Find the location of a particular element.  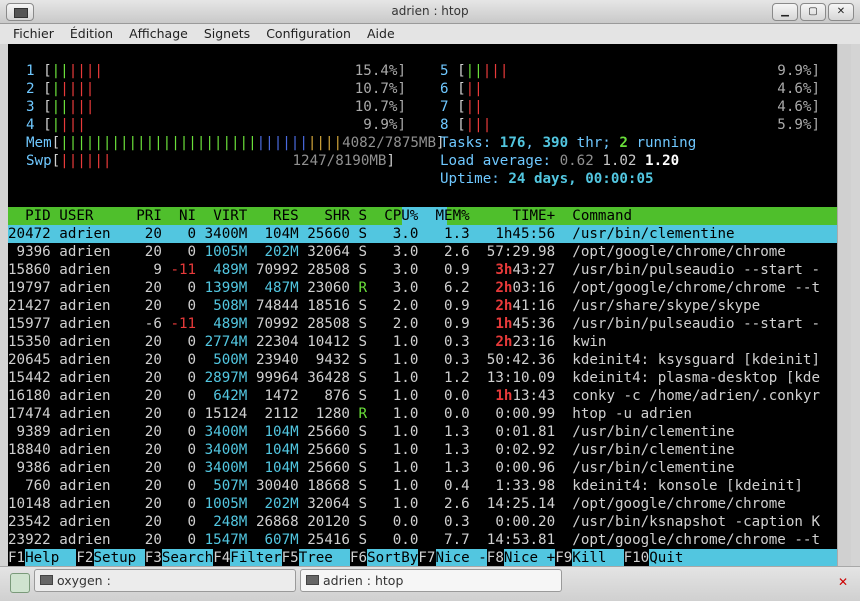

cell-res: 23940 is located at coordinates (277, 360).